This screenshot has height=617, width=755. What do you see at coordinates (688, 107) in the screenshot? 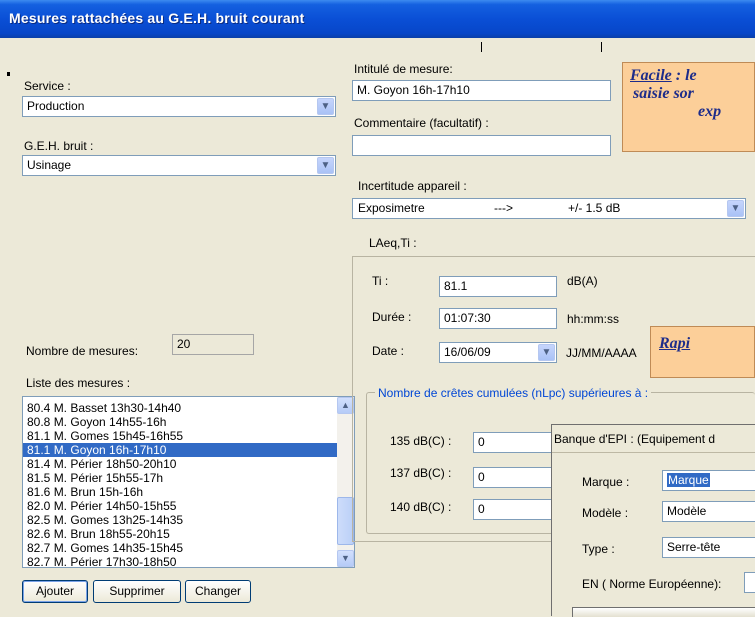
I see `facile-note: Facile : le saisie sor exp` at bounding box center [688, 107].